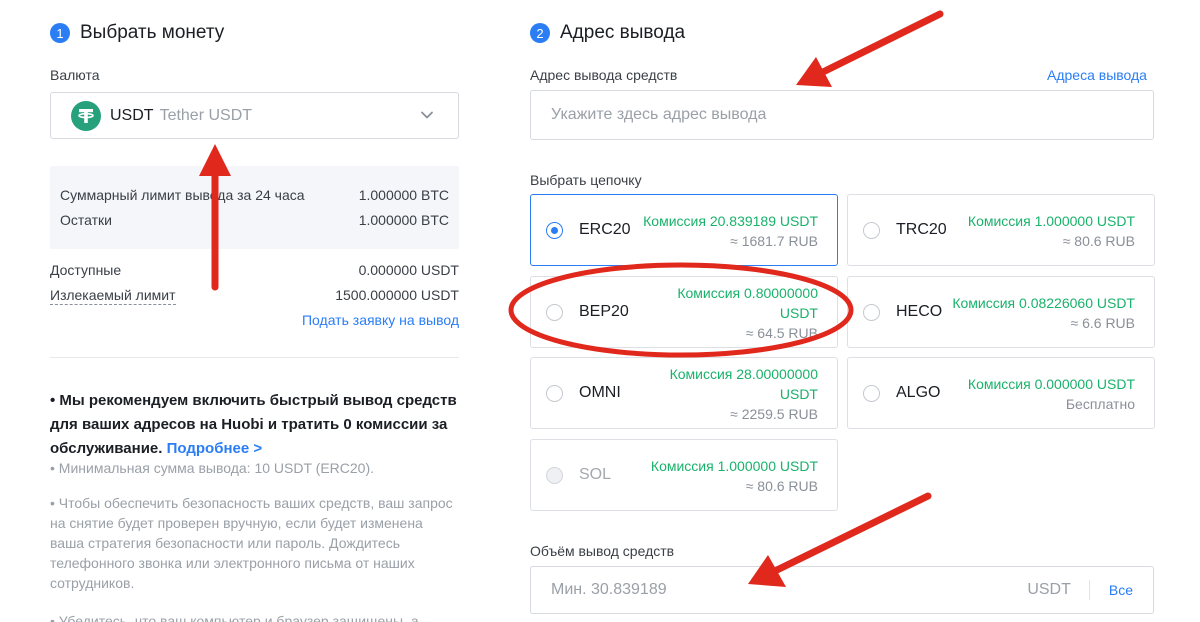 This screenshot has width=1200, height=622. I want to click on chain-name: ALGO, so click(918, 392).